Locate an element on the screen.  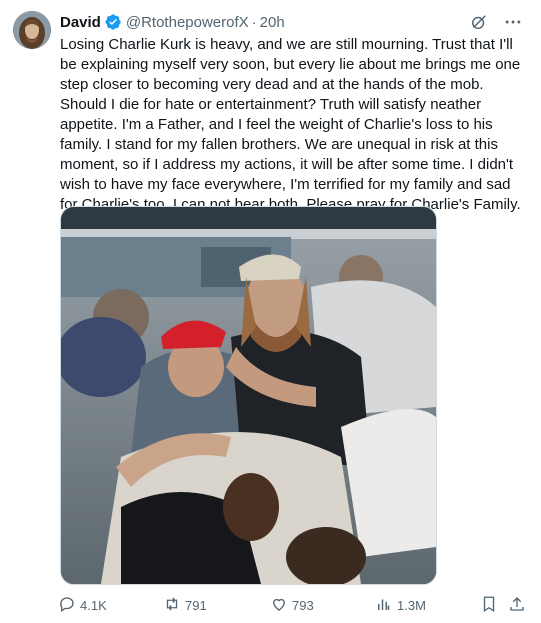
views-button: 1.3M is located at coordinates (400, 605).